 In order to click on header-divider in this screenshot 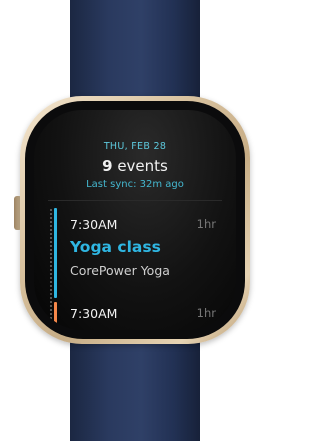, I will do `click(135, 200)`.